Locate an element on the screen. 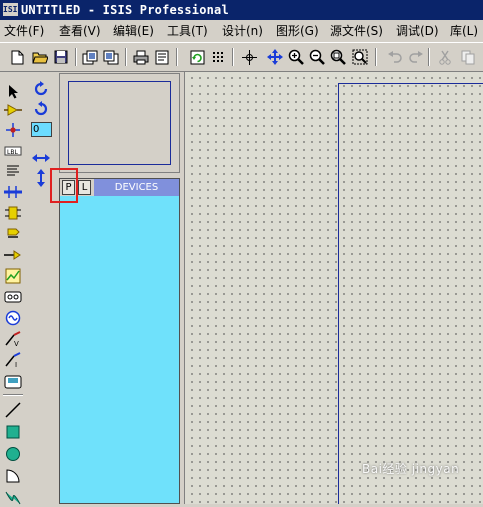 The width and height of the screenshot is (483, 507). zoom-area-icon is located at coordinates (360, 57).